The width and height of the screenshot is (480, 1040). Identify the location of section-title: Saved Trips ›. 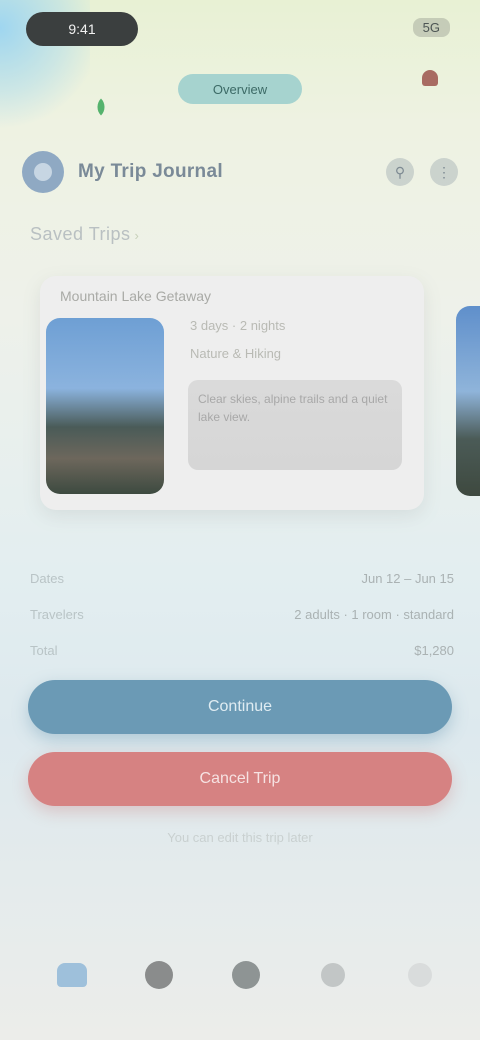
(84, 234).